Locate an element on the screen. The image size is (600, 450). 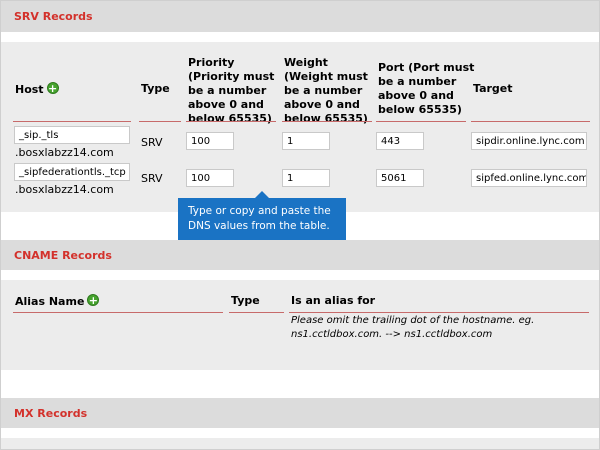
port-line: above 0 and is located at coordinates (416, 95).